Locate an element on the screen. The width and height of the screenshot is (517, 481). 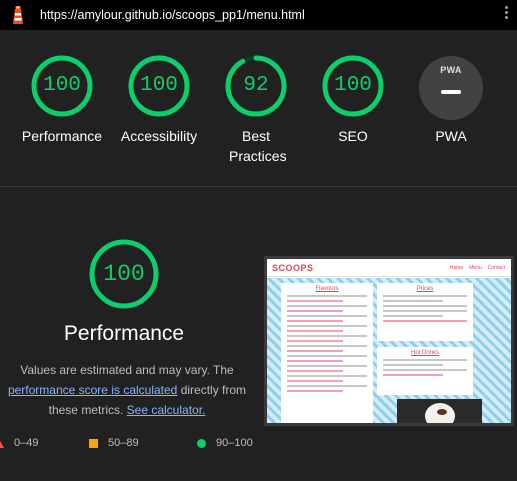
legend-pass-range: 90–100 is located at coordinates (234, 443).